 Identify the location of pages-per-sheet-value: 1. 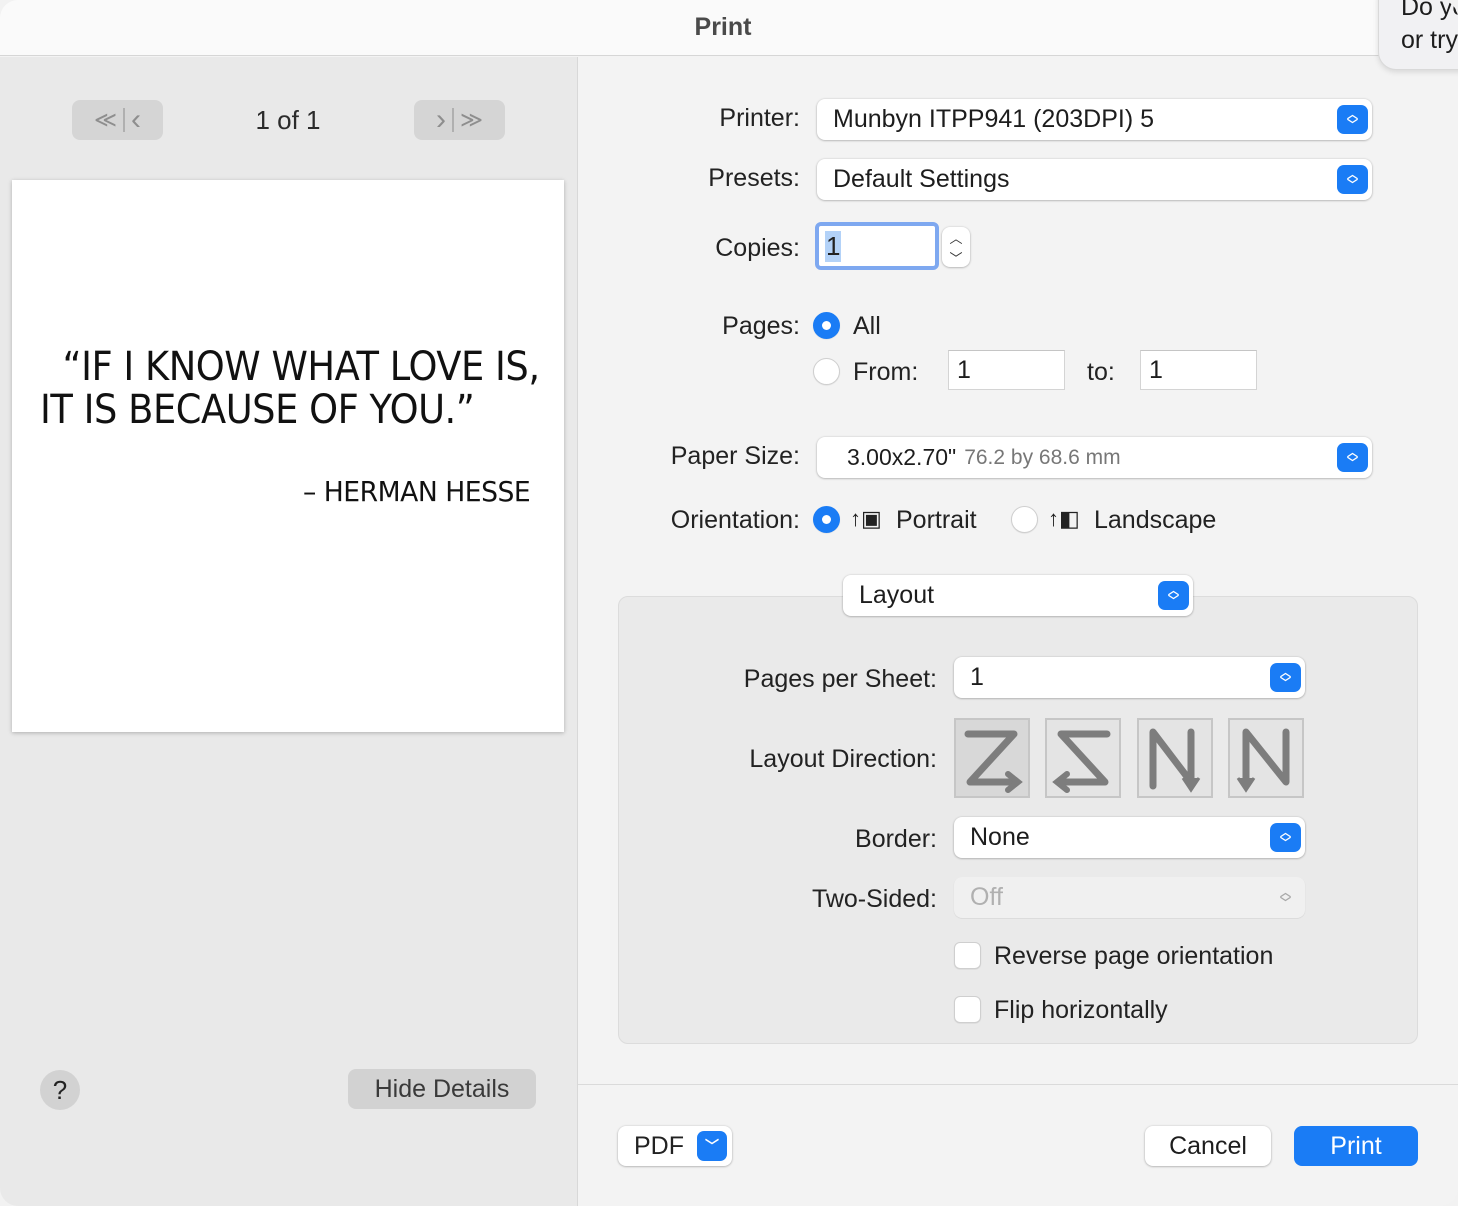
(977, 677).